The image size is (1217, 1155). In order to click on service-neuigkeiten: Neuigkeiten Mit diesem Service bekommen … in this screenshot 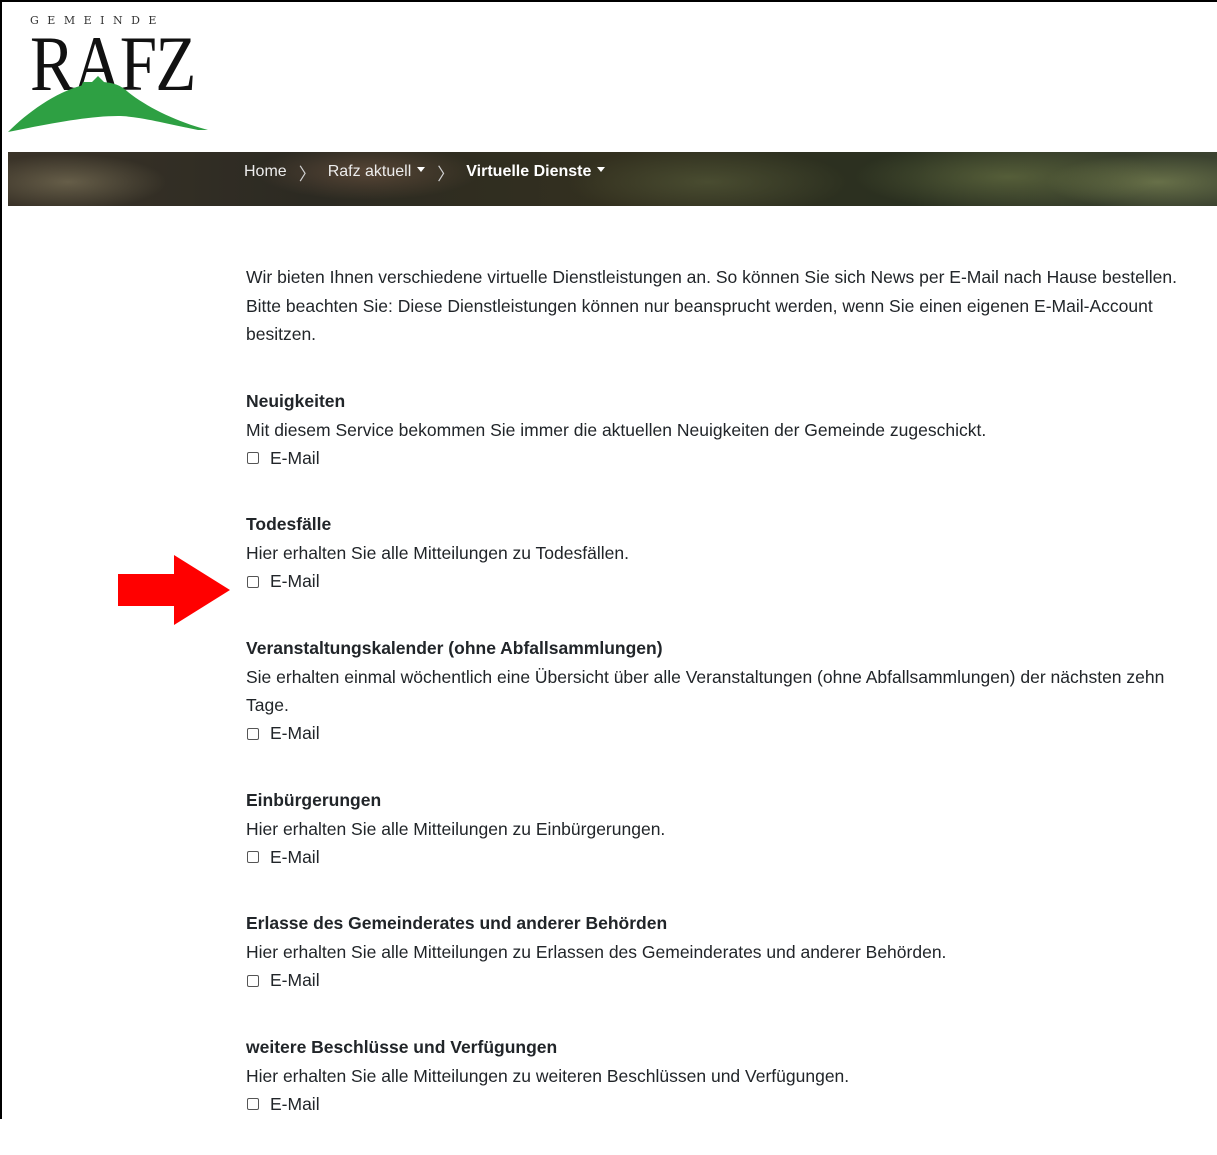, I will do `click(723, 429)`.